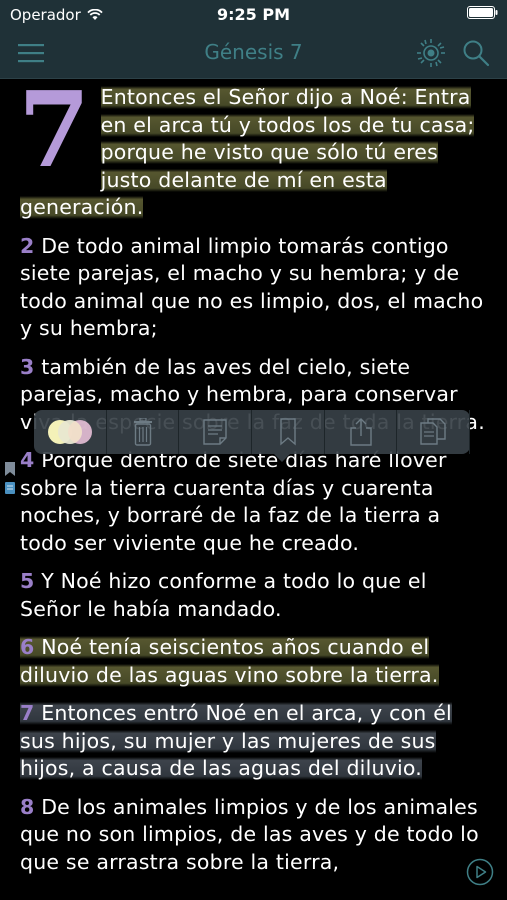  I want to click on battery-icon, so click(482, 12).